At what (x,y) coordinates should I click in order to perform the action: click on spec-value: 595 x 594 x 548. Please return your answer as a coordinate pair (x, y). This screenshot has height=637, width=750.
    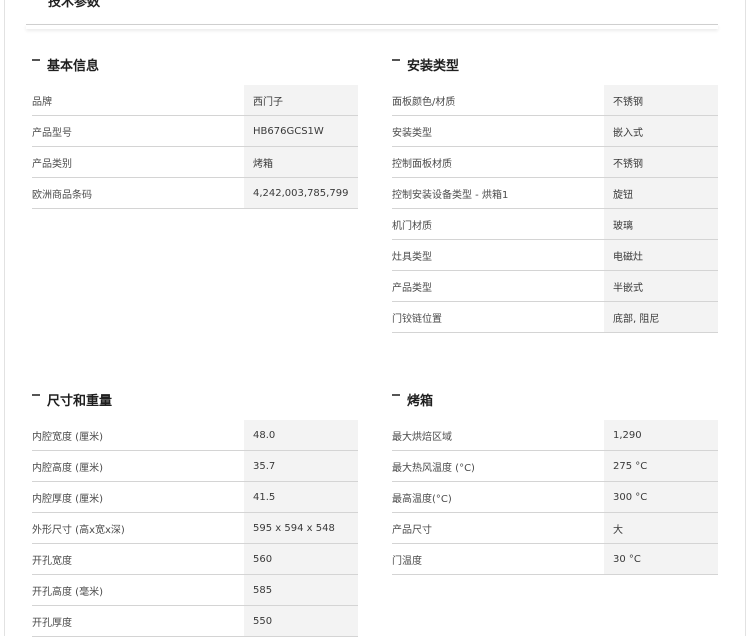
    Looking at the image, I should click on (301, 528).